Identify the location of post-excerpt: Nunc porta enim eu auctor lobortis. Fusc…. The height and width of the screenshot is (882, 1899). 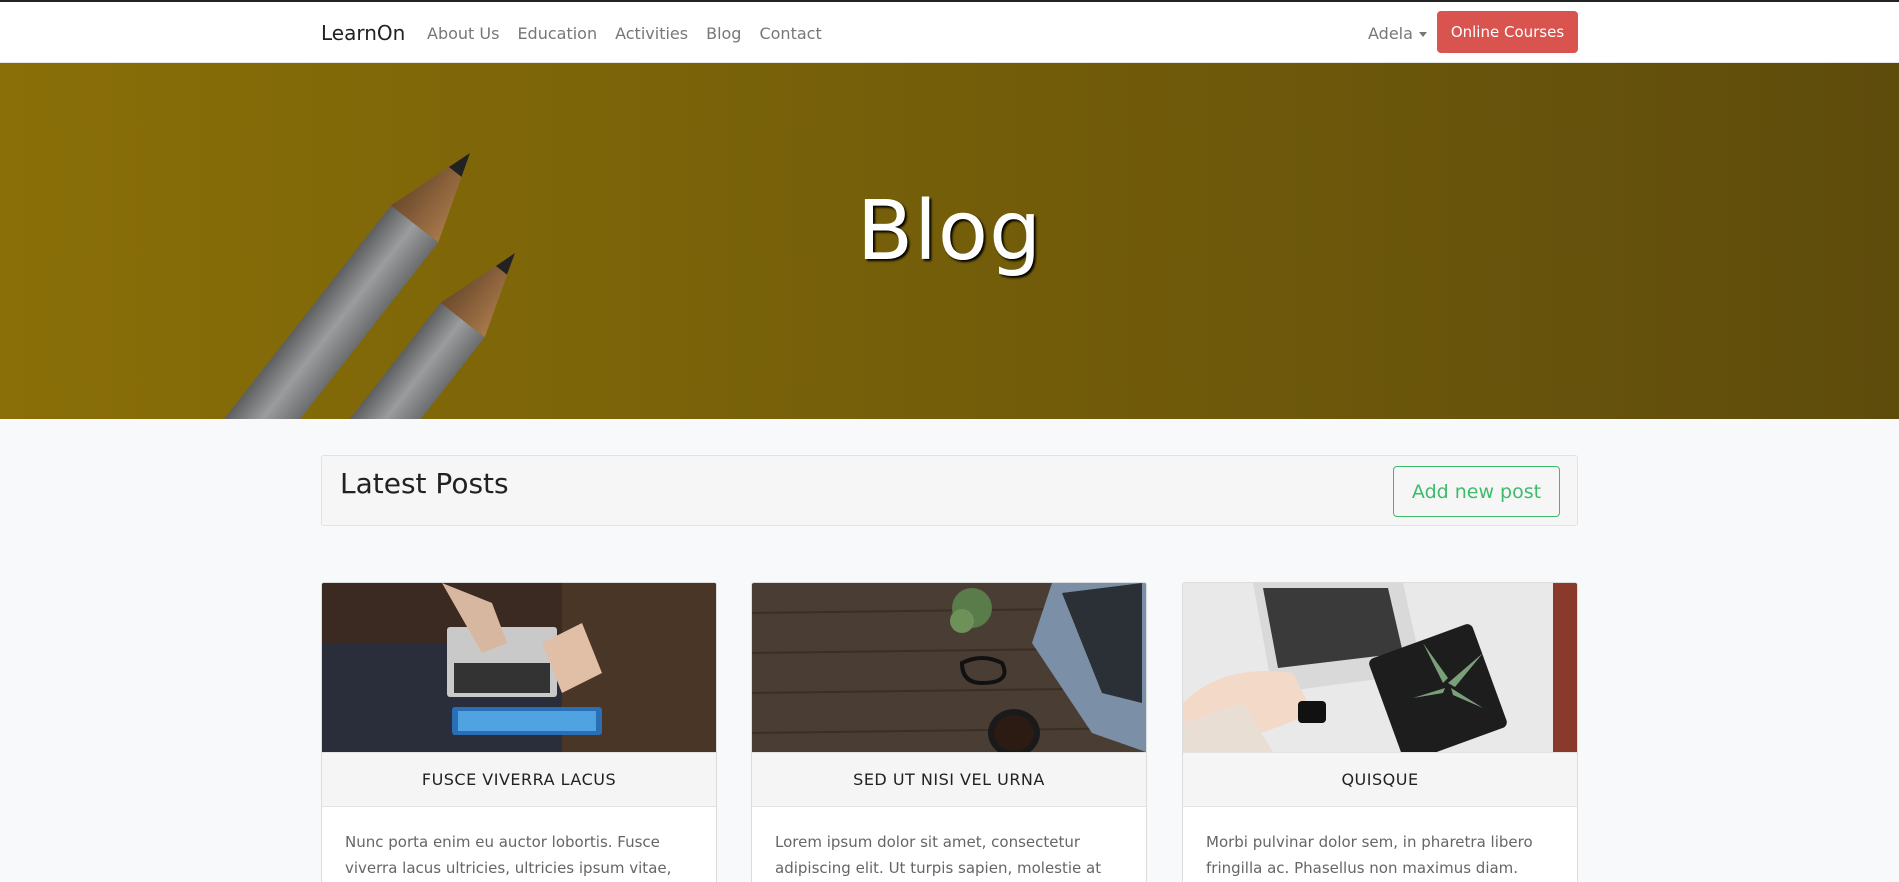
(508, 855).